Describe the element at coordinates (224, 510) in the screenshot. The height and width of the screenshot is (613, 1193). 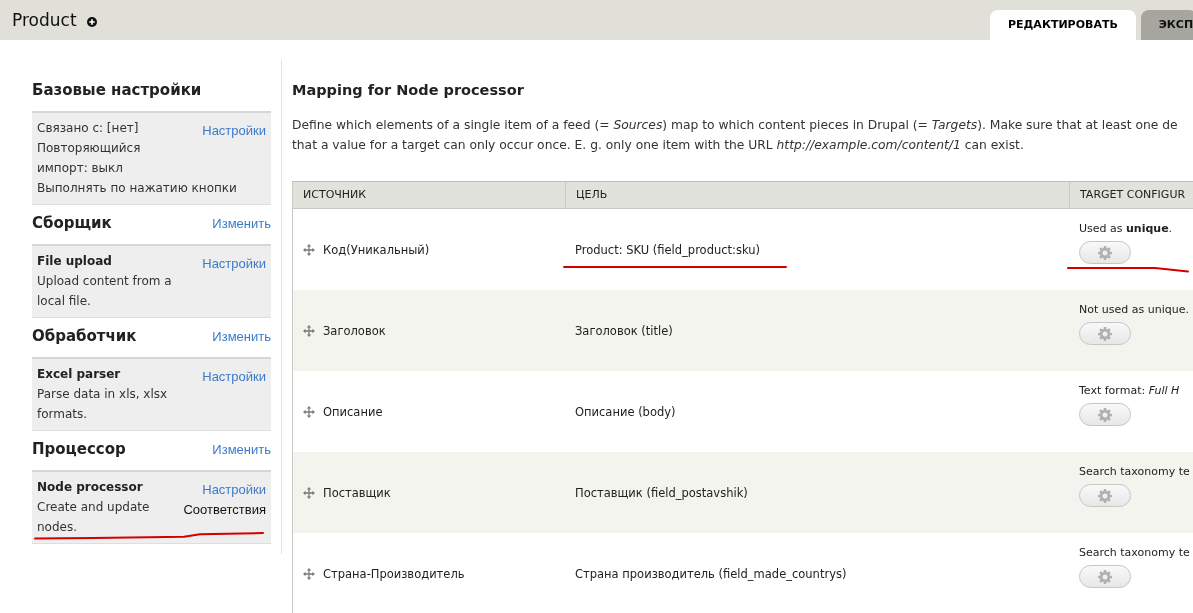
I see `plugin-link: Соответствия` at that location.